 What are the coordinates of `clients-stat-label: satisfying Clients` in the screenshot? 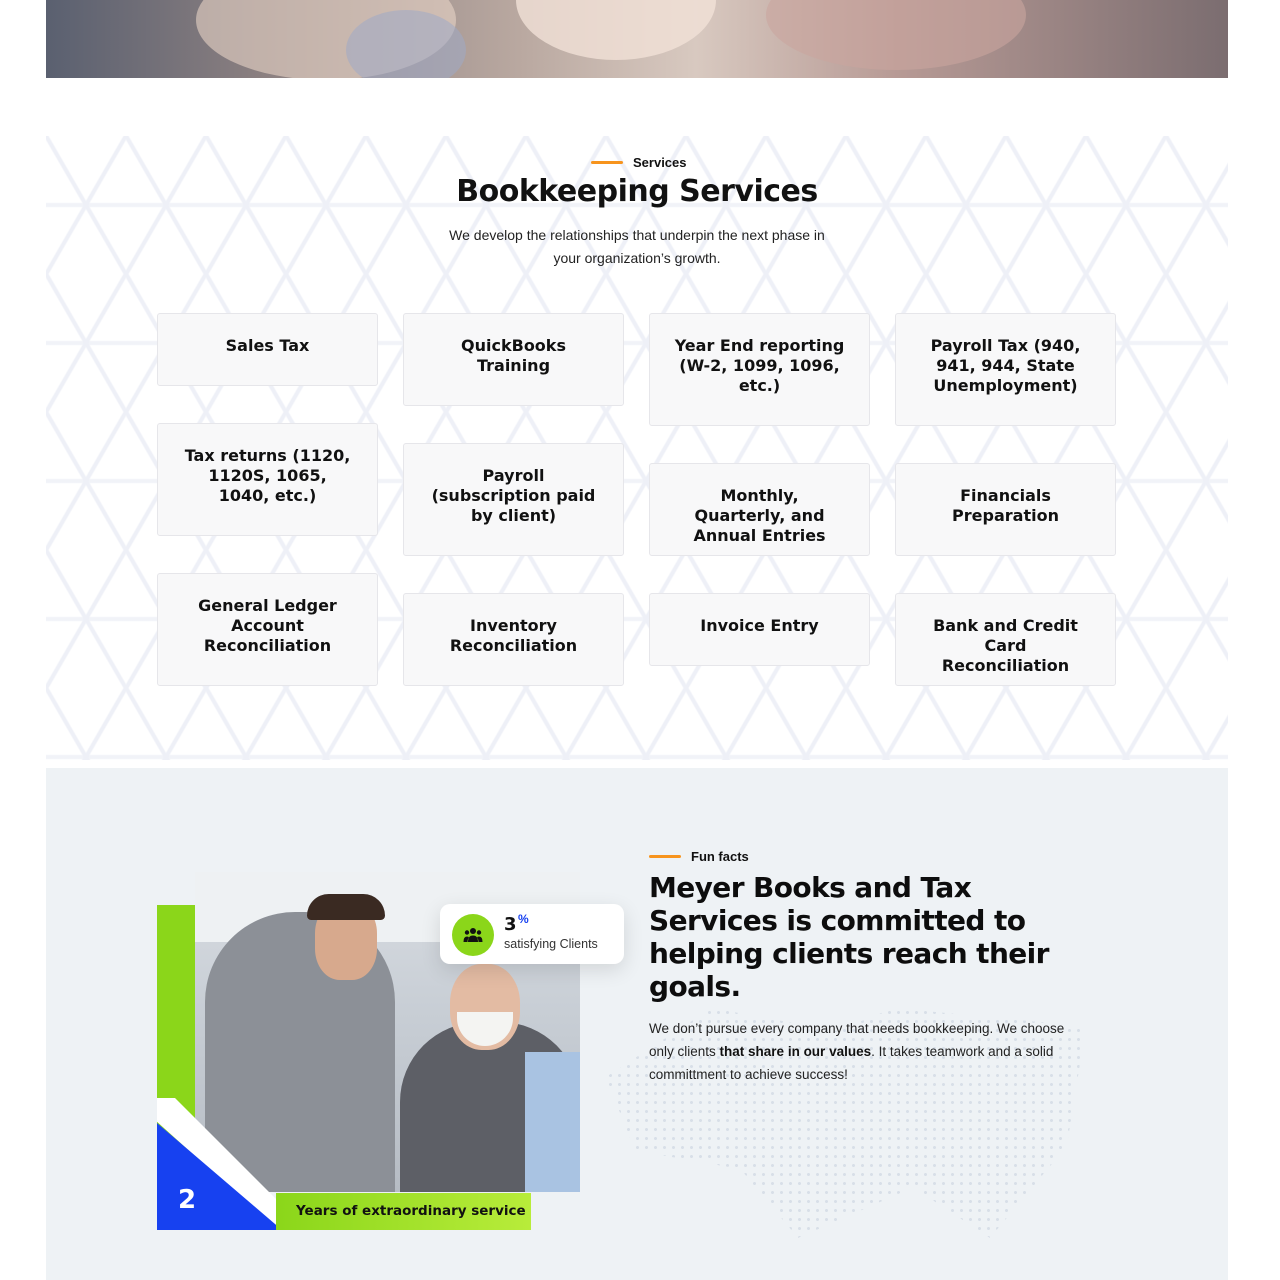 It's located at (551, 944).